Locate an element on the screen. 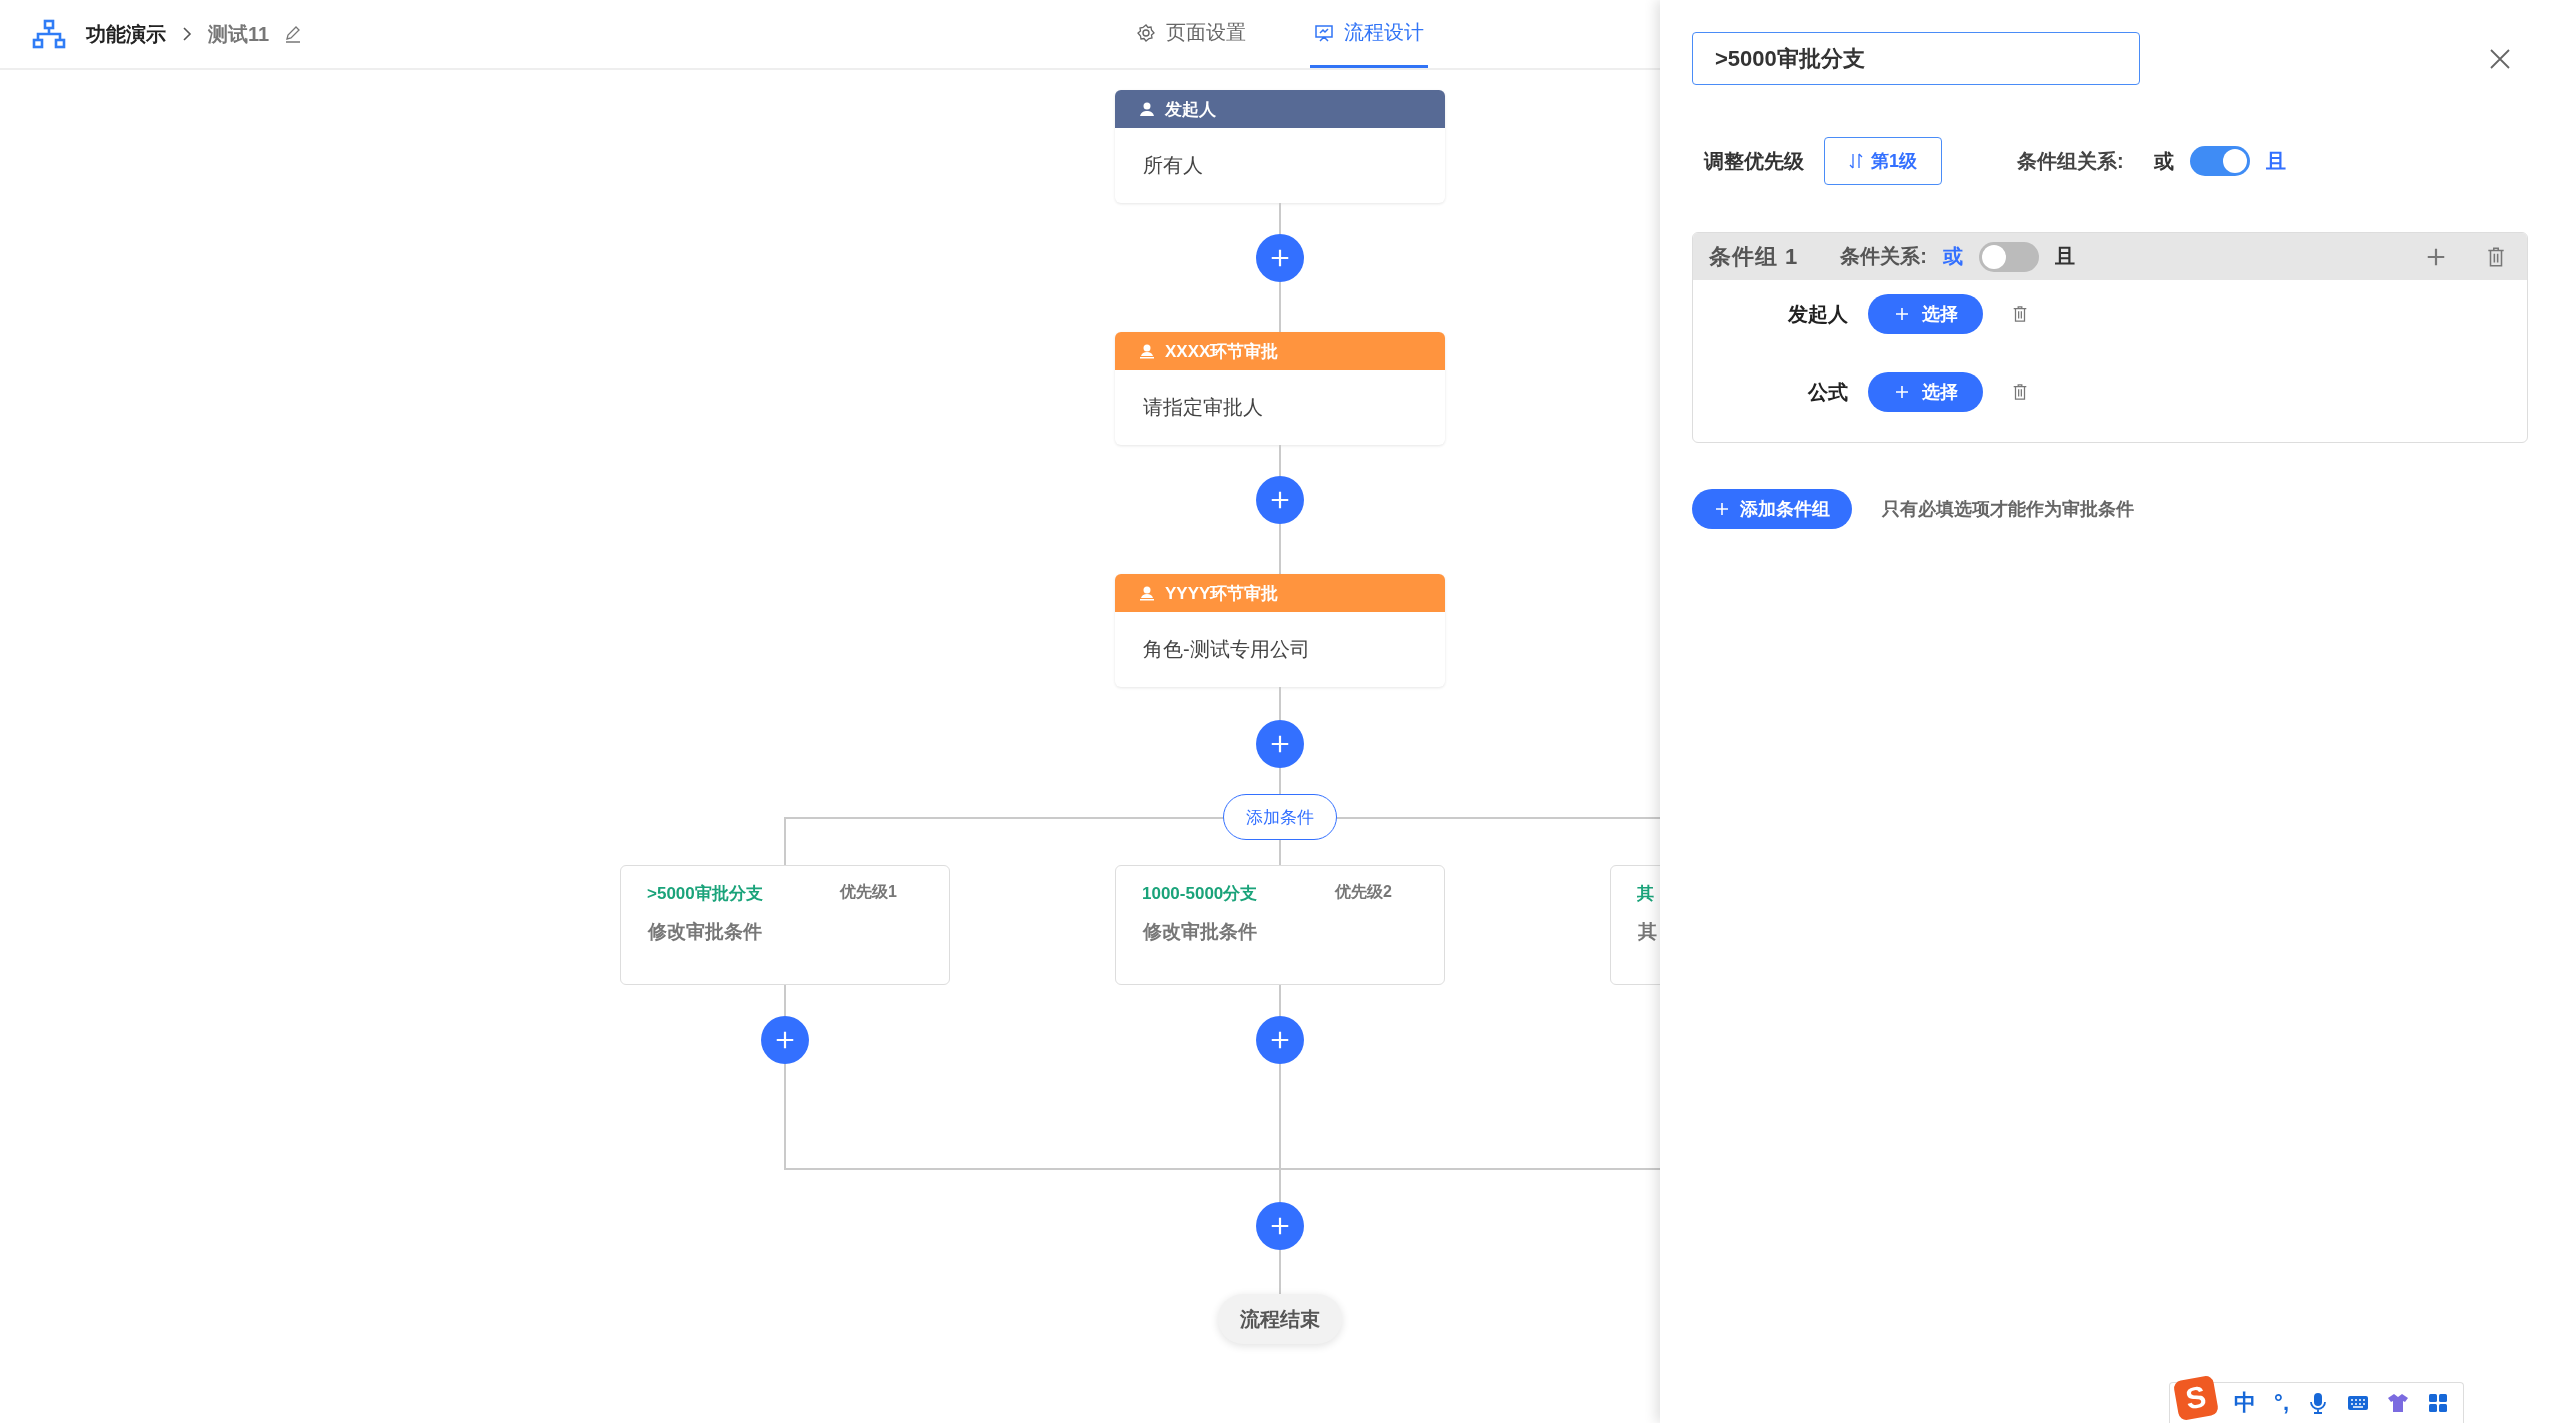  add-group-button: 添加条件组 is located at coordinates (1772, 509).